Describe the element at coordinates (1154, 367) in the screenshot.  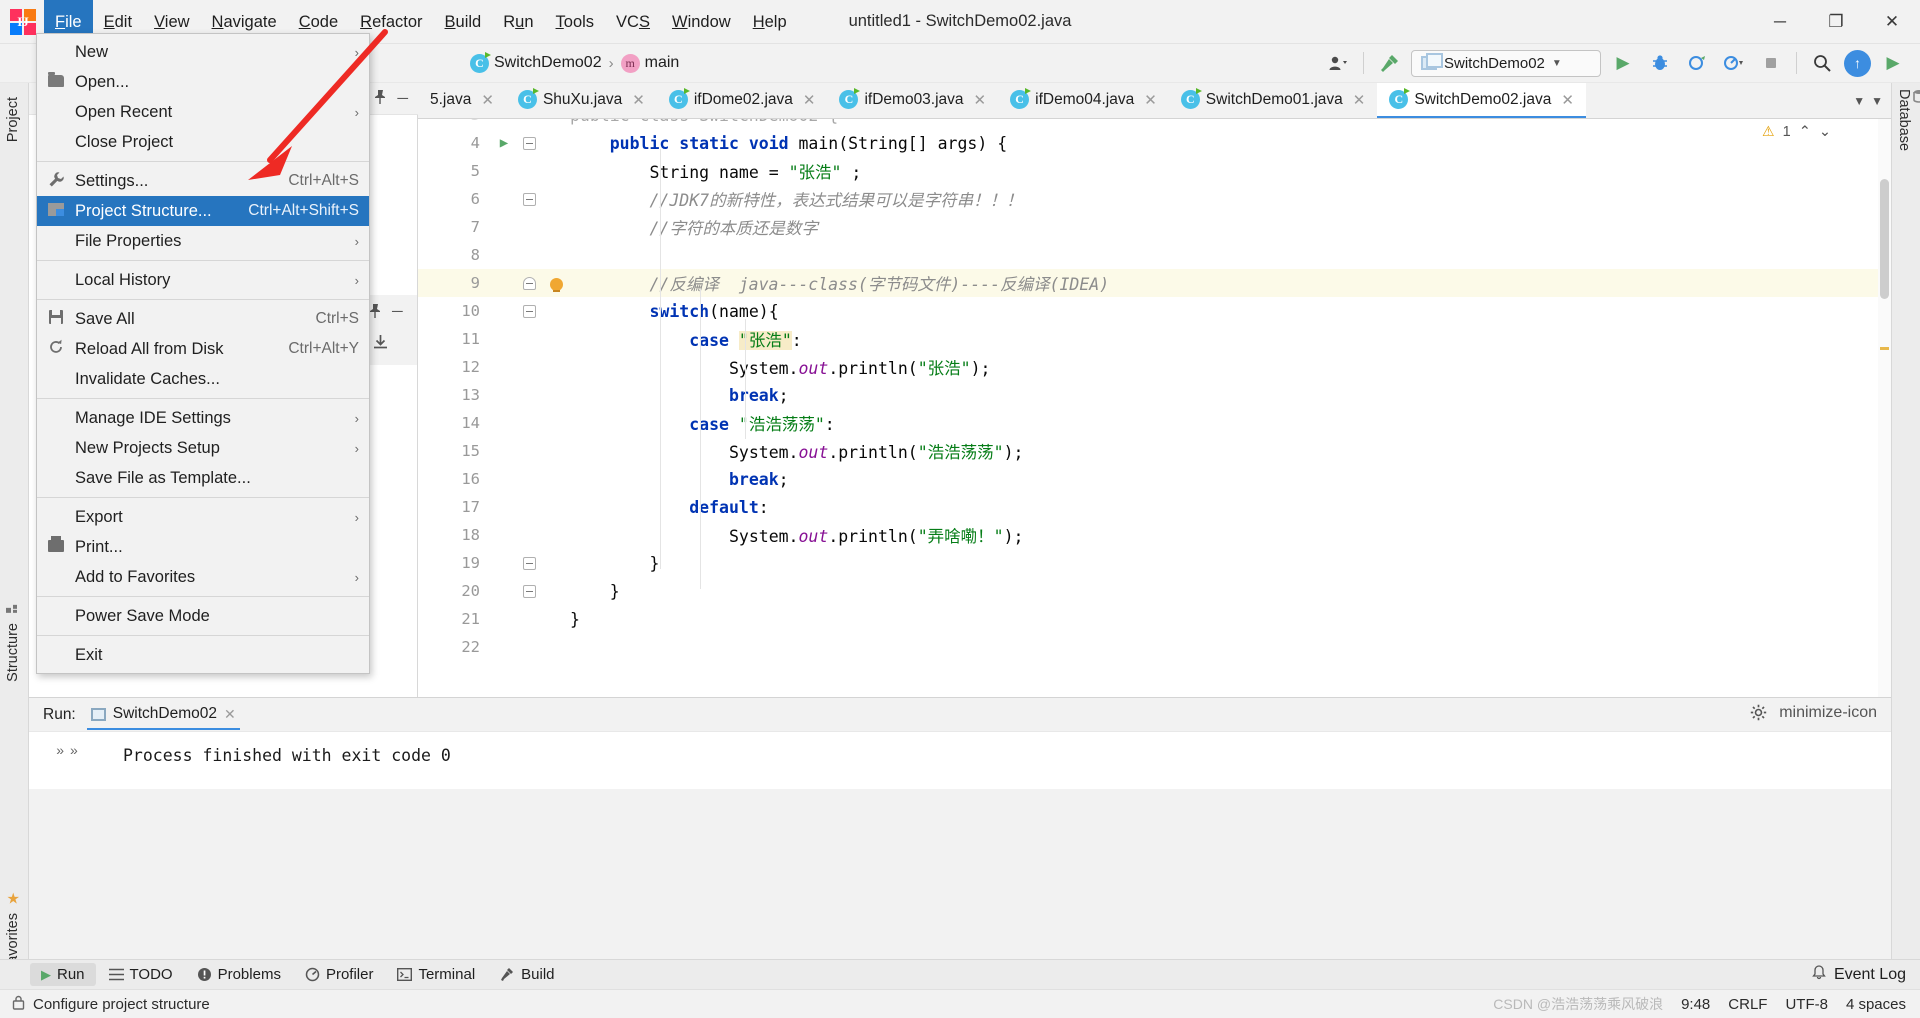
I see `code-line: 12 System.out.println("张浩");` at that location.